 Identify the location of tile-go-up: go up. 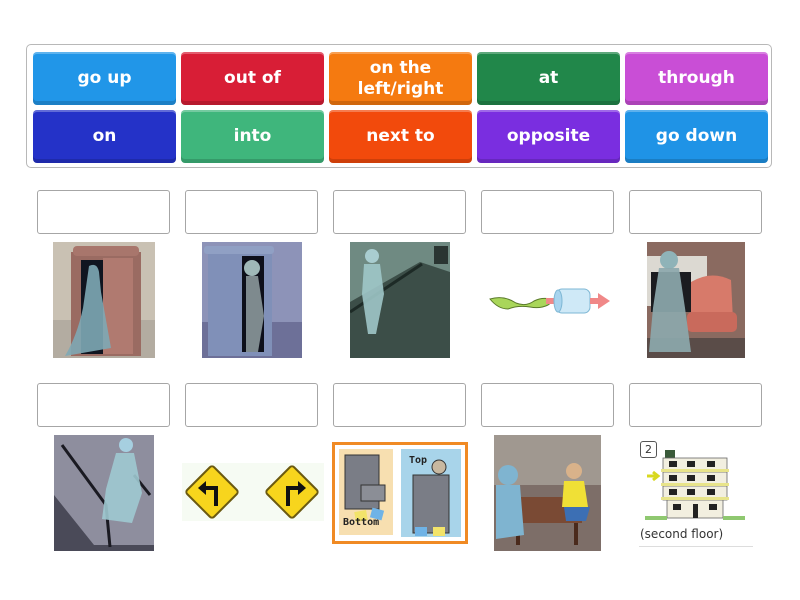
(104, 78).